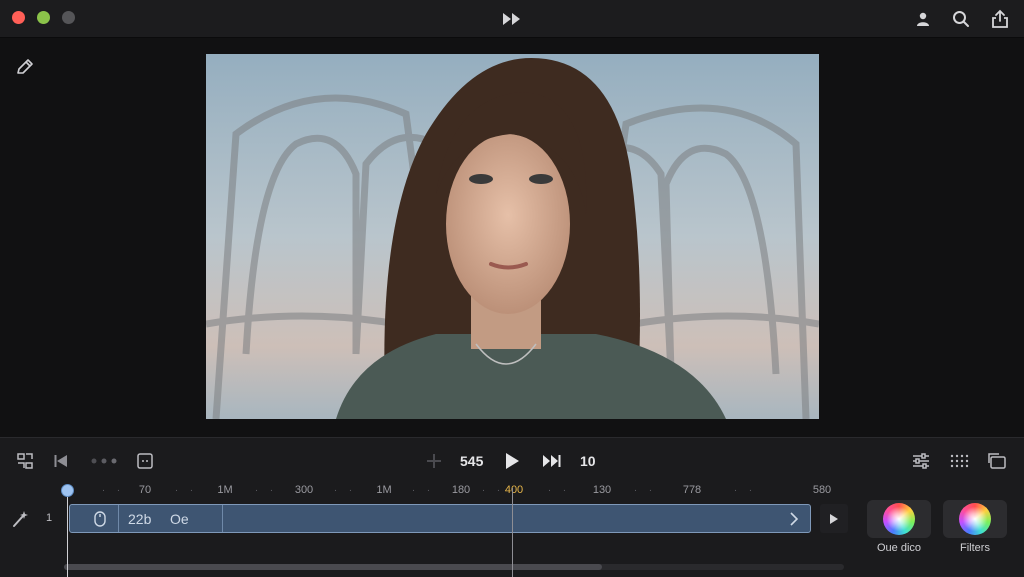  I want to click on minimize-window-button, so click(43, 17).